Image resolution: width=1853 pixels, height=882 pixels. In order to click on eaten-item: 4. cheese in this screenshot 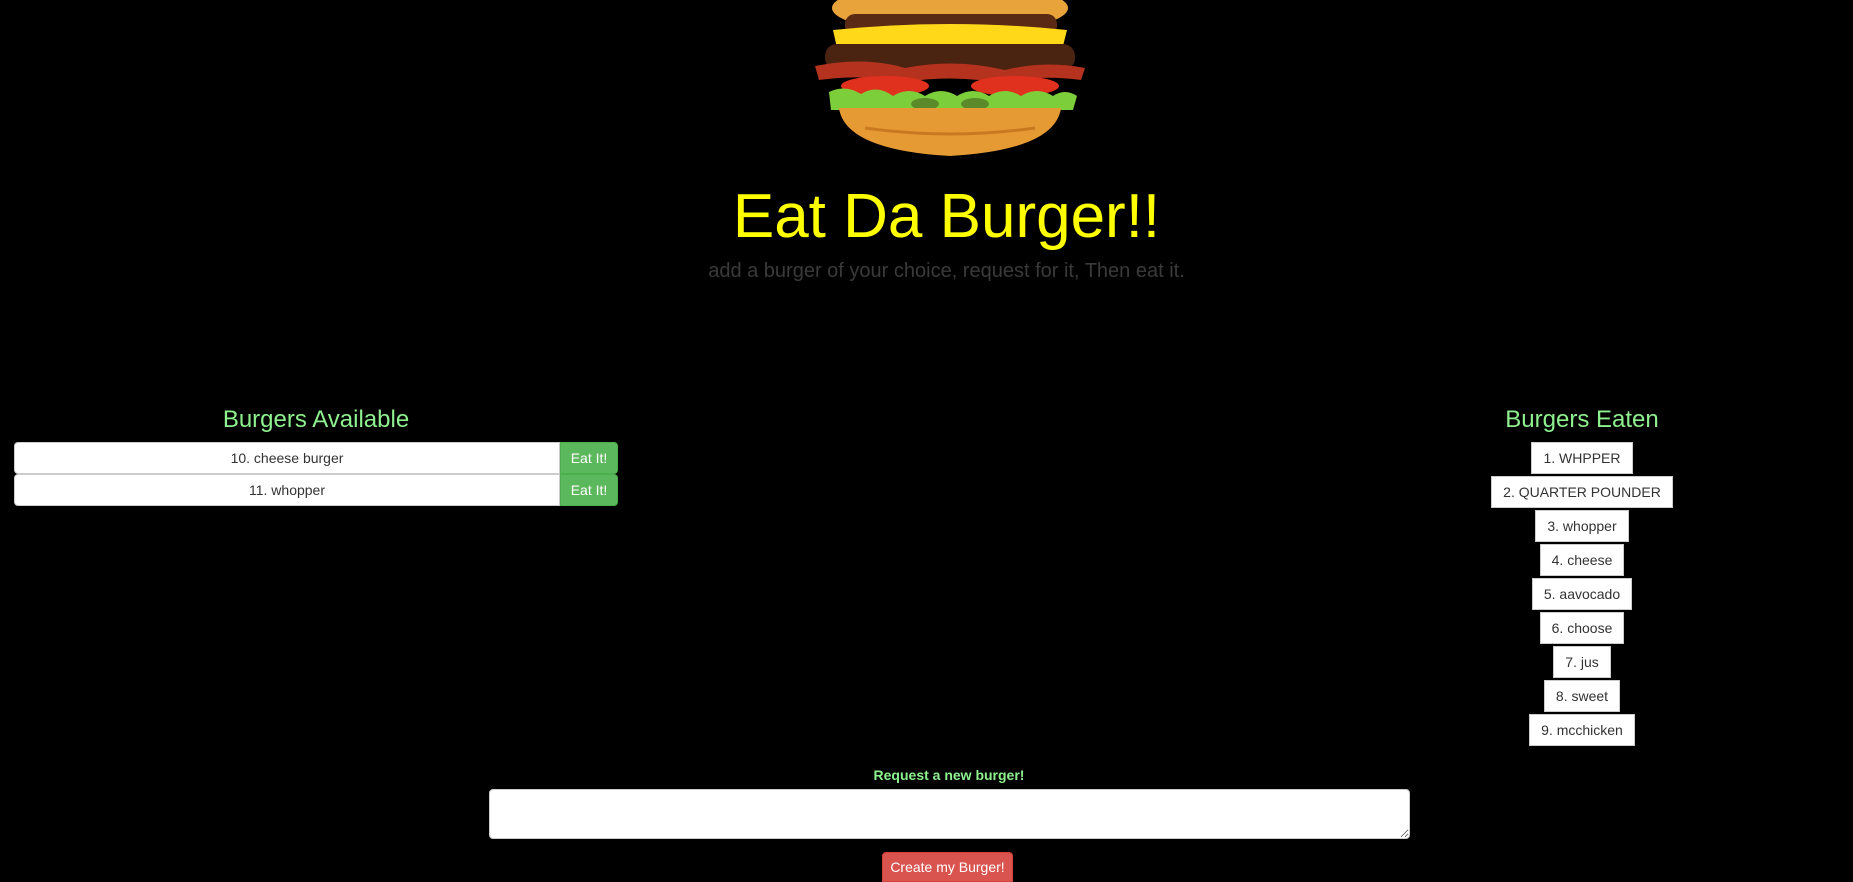, I will do `click(1582, 560)`.